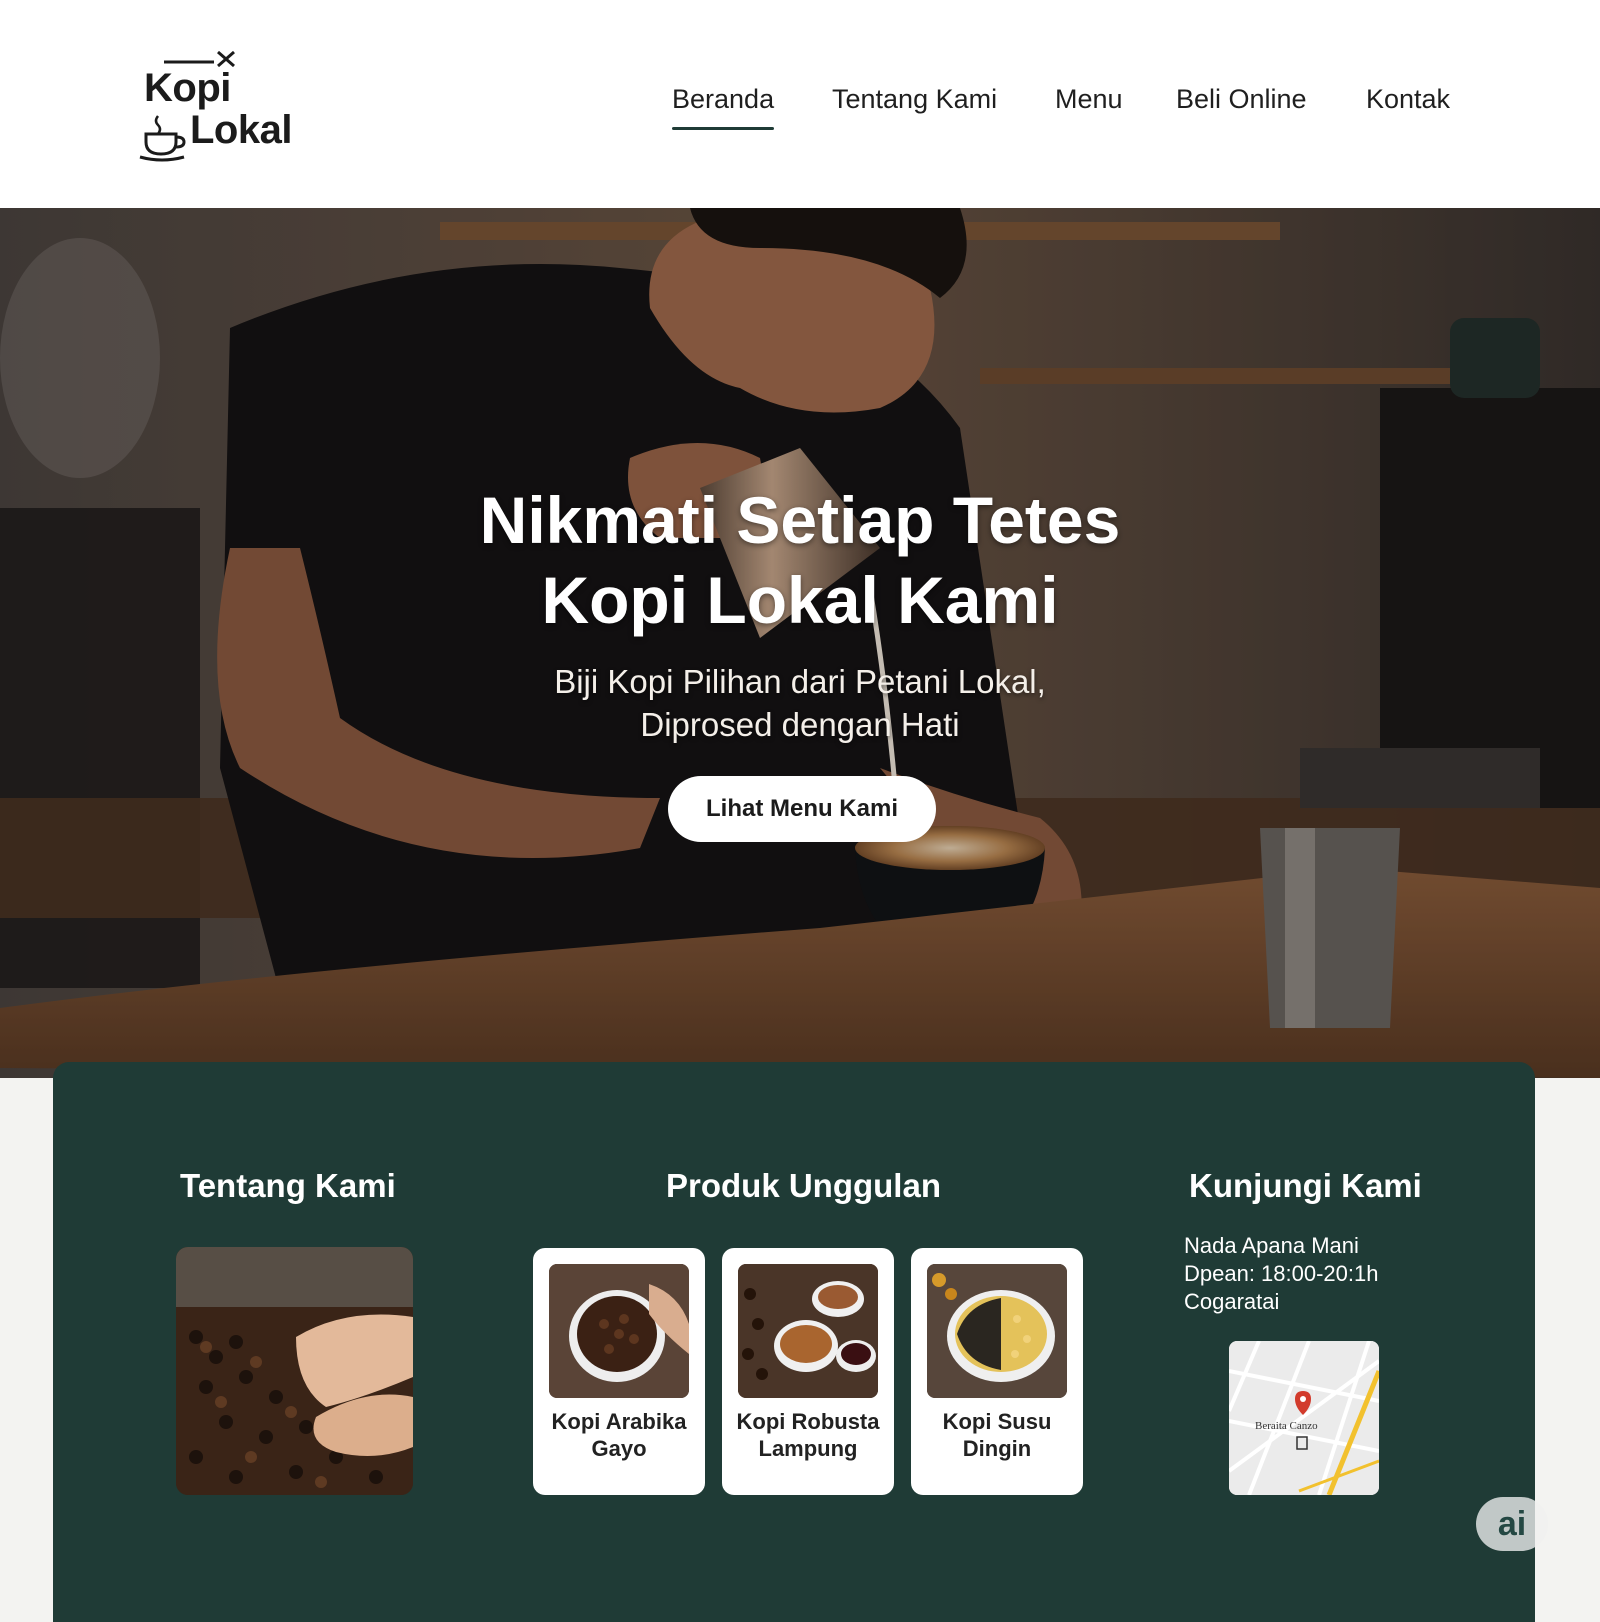 The image size is (1600, 1622). I want to click on product-name-line2: Lampung, so click(808, 1448).